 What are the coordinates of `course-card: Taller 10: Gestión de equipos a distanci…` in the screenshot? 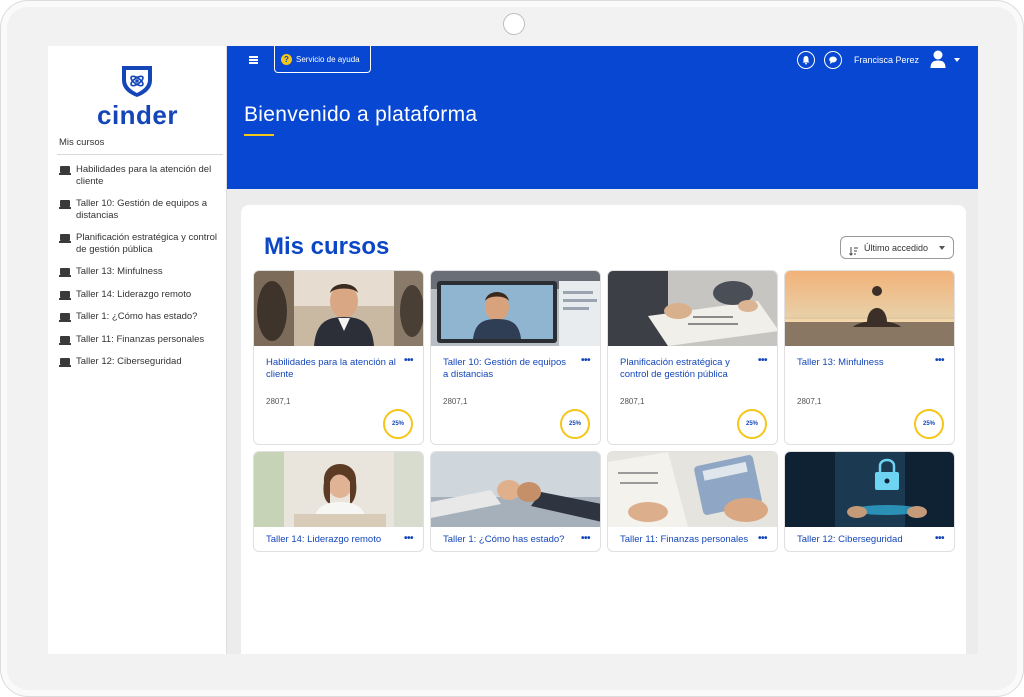 It's located at (515, 357).